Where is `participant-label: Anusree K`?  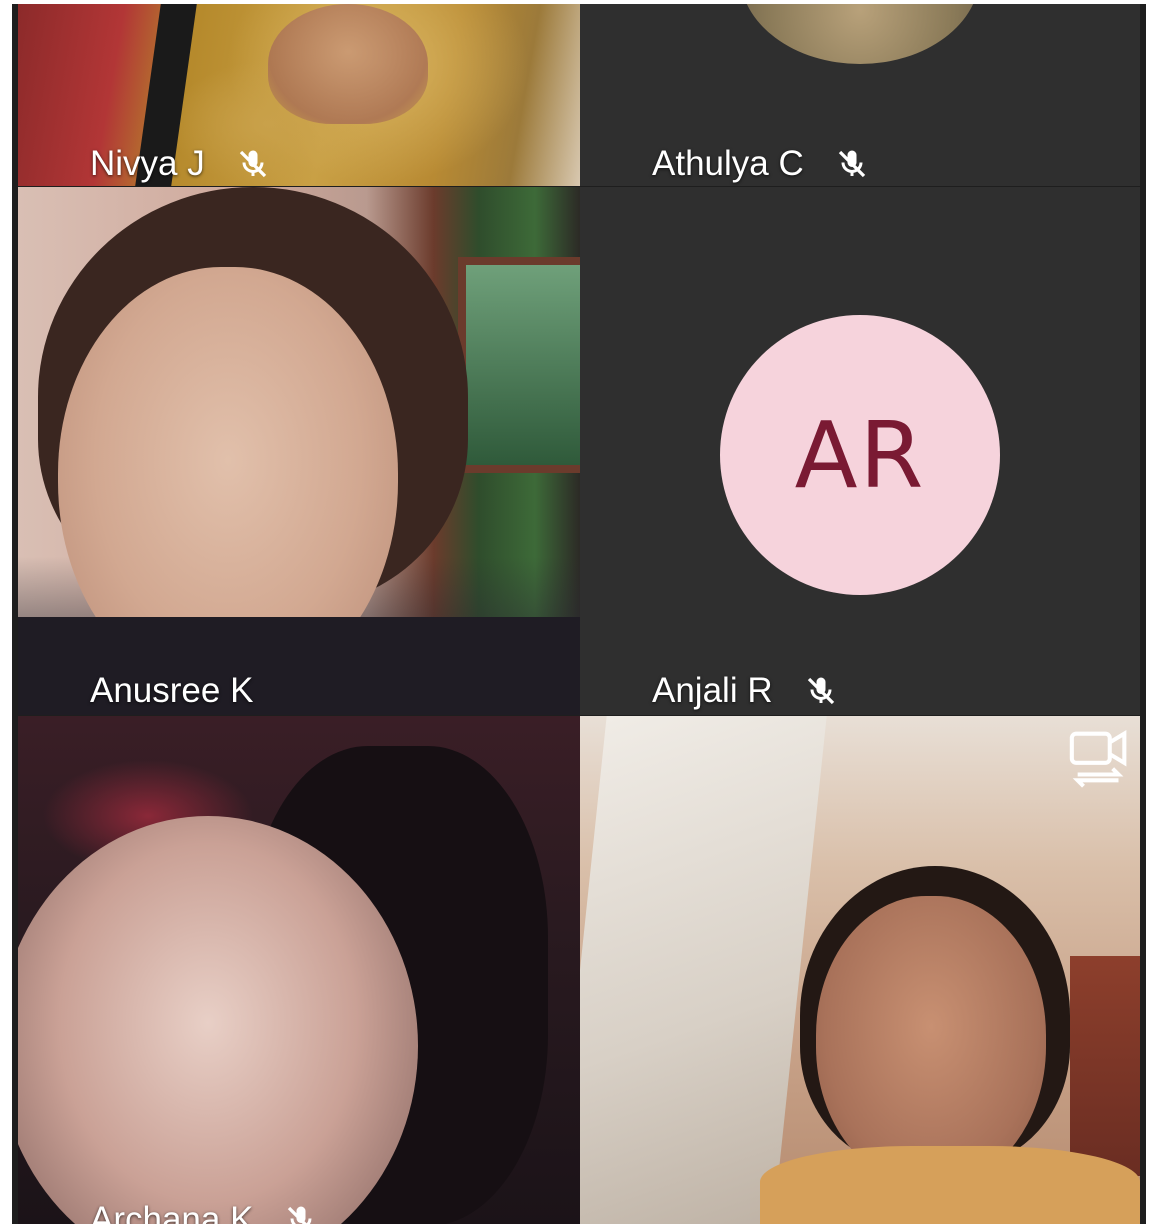 participant-label: Anusree K is located at coordinates (171, 691).